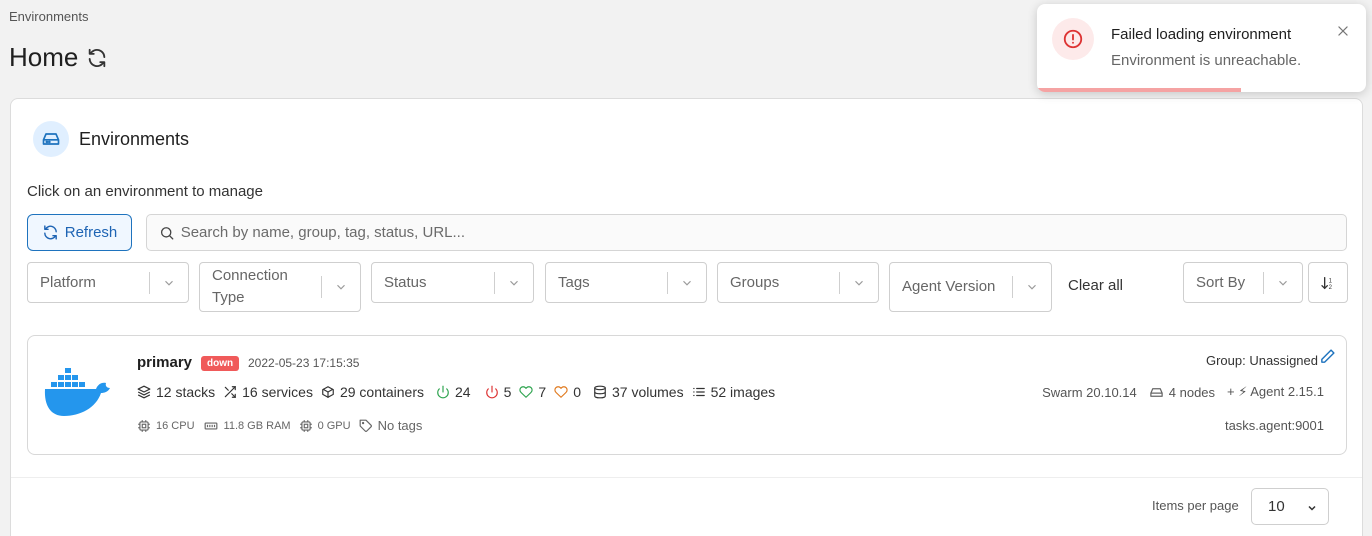 Image resolution: width=1372 pixels, height=536 pixels. I want to click on box-icon, so click(328, 392).